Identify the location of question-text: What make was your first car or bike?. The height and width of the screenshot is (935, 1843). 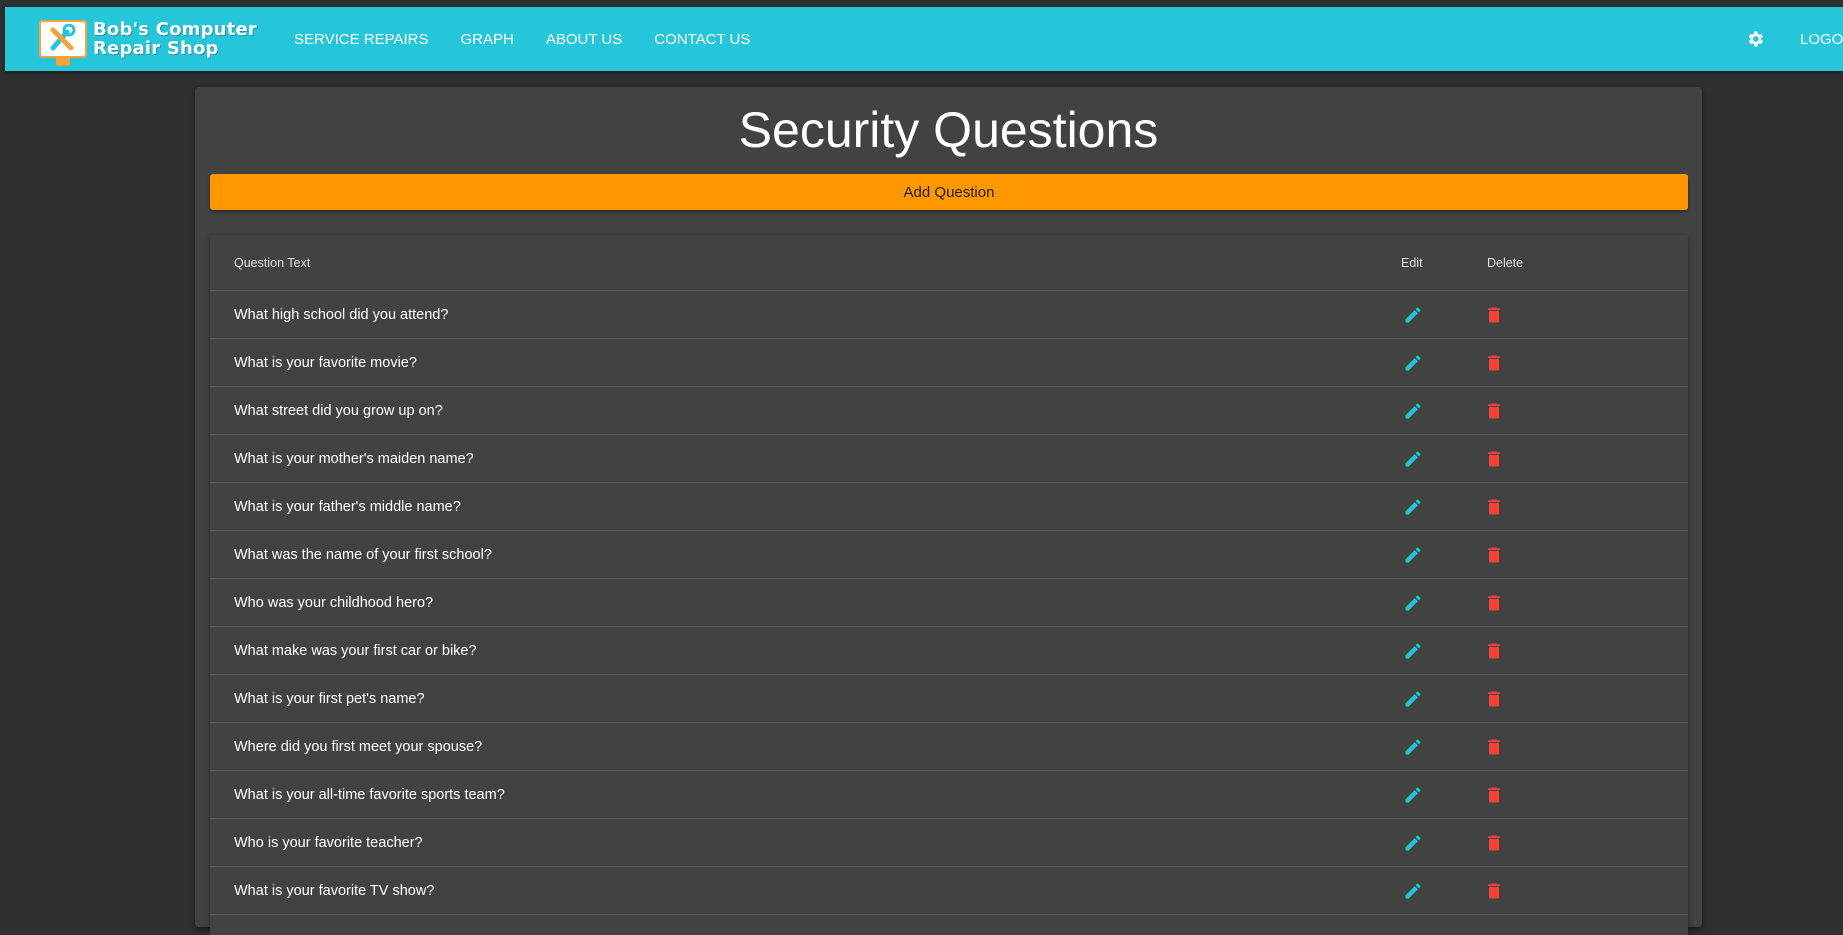
(355, 650).